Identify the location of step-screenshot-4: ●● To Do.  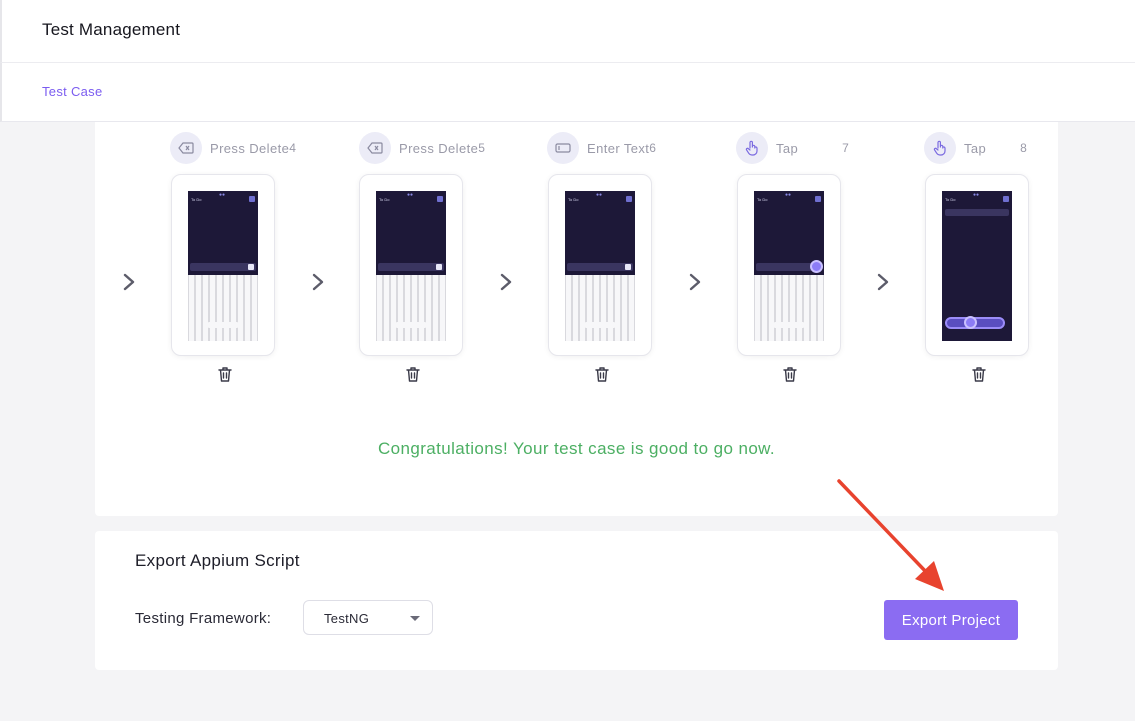
(223, 265).